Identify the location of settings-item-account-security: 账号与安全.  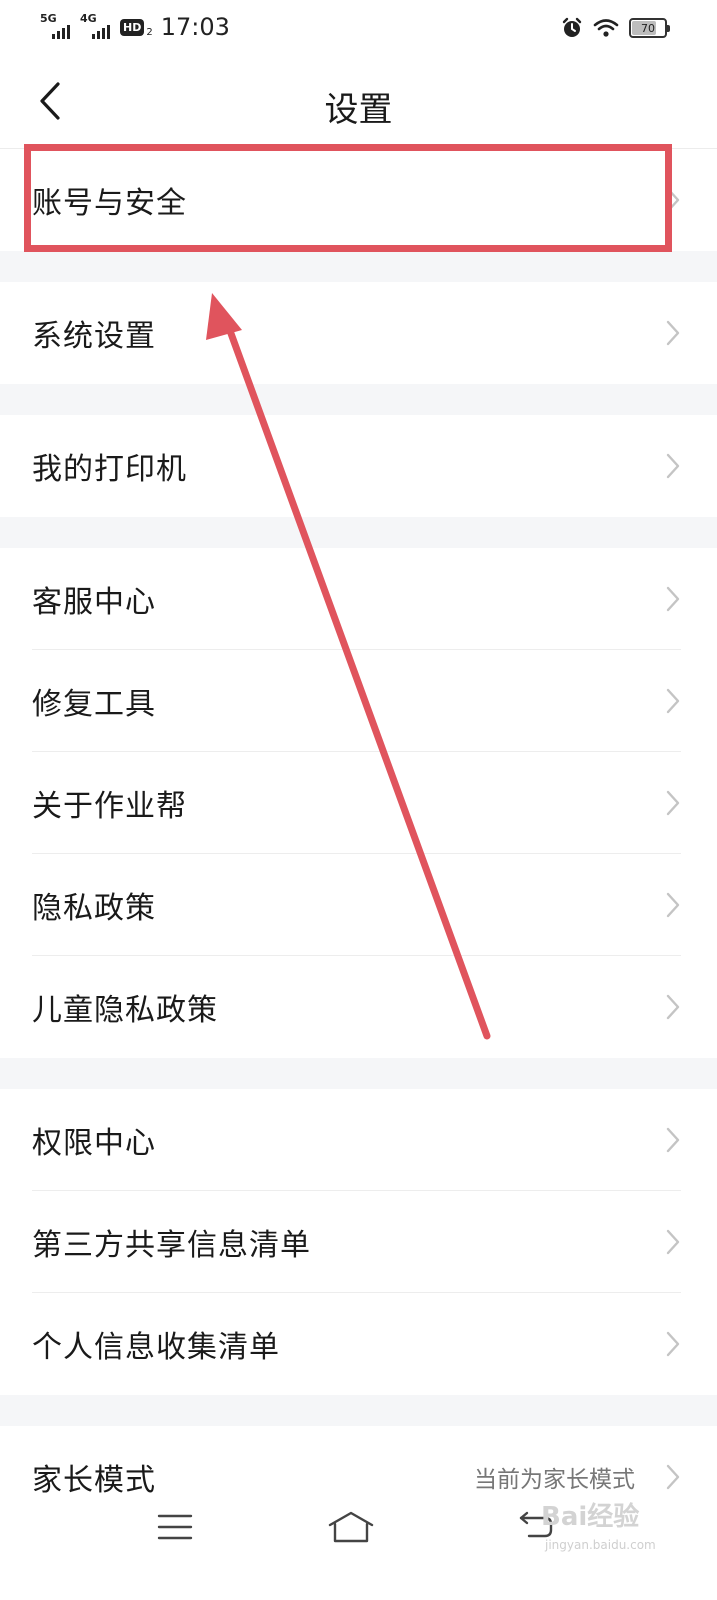
(358, 200).